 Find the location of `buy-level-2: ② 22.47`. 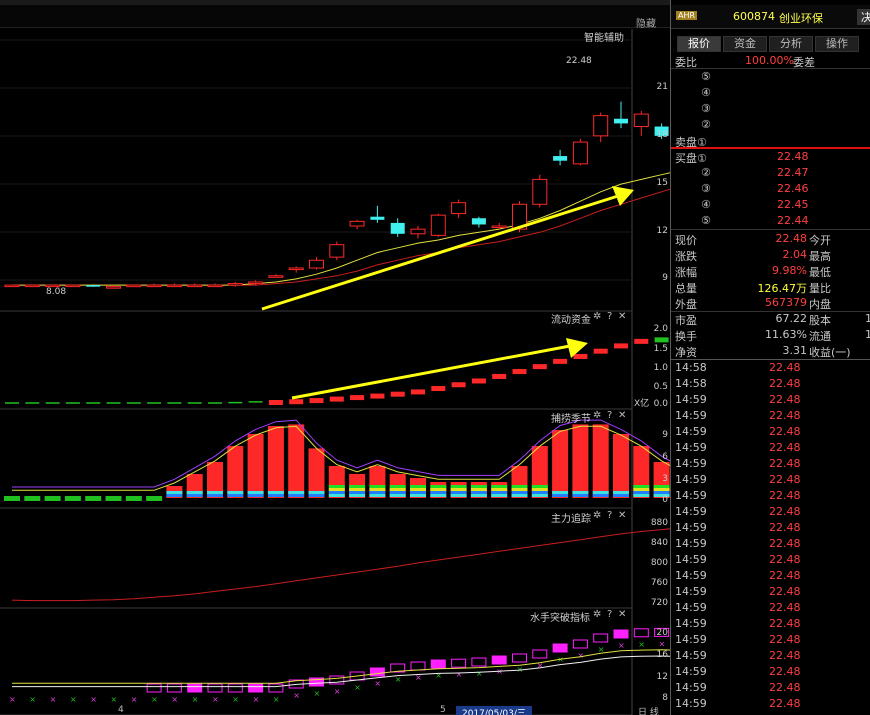

buy-level-2: ② 22.47 is located at coordinates (755, 172).